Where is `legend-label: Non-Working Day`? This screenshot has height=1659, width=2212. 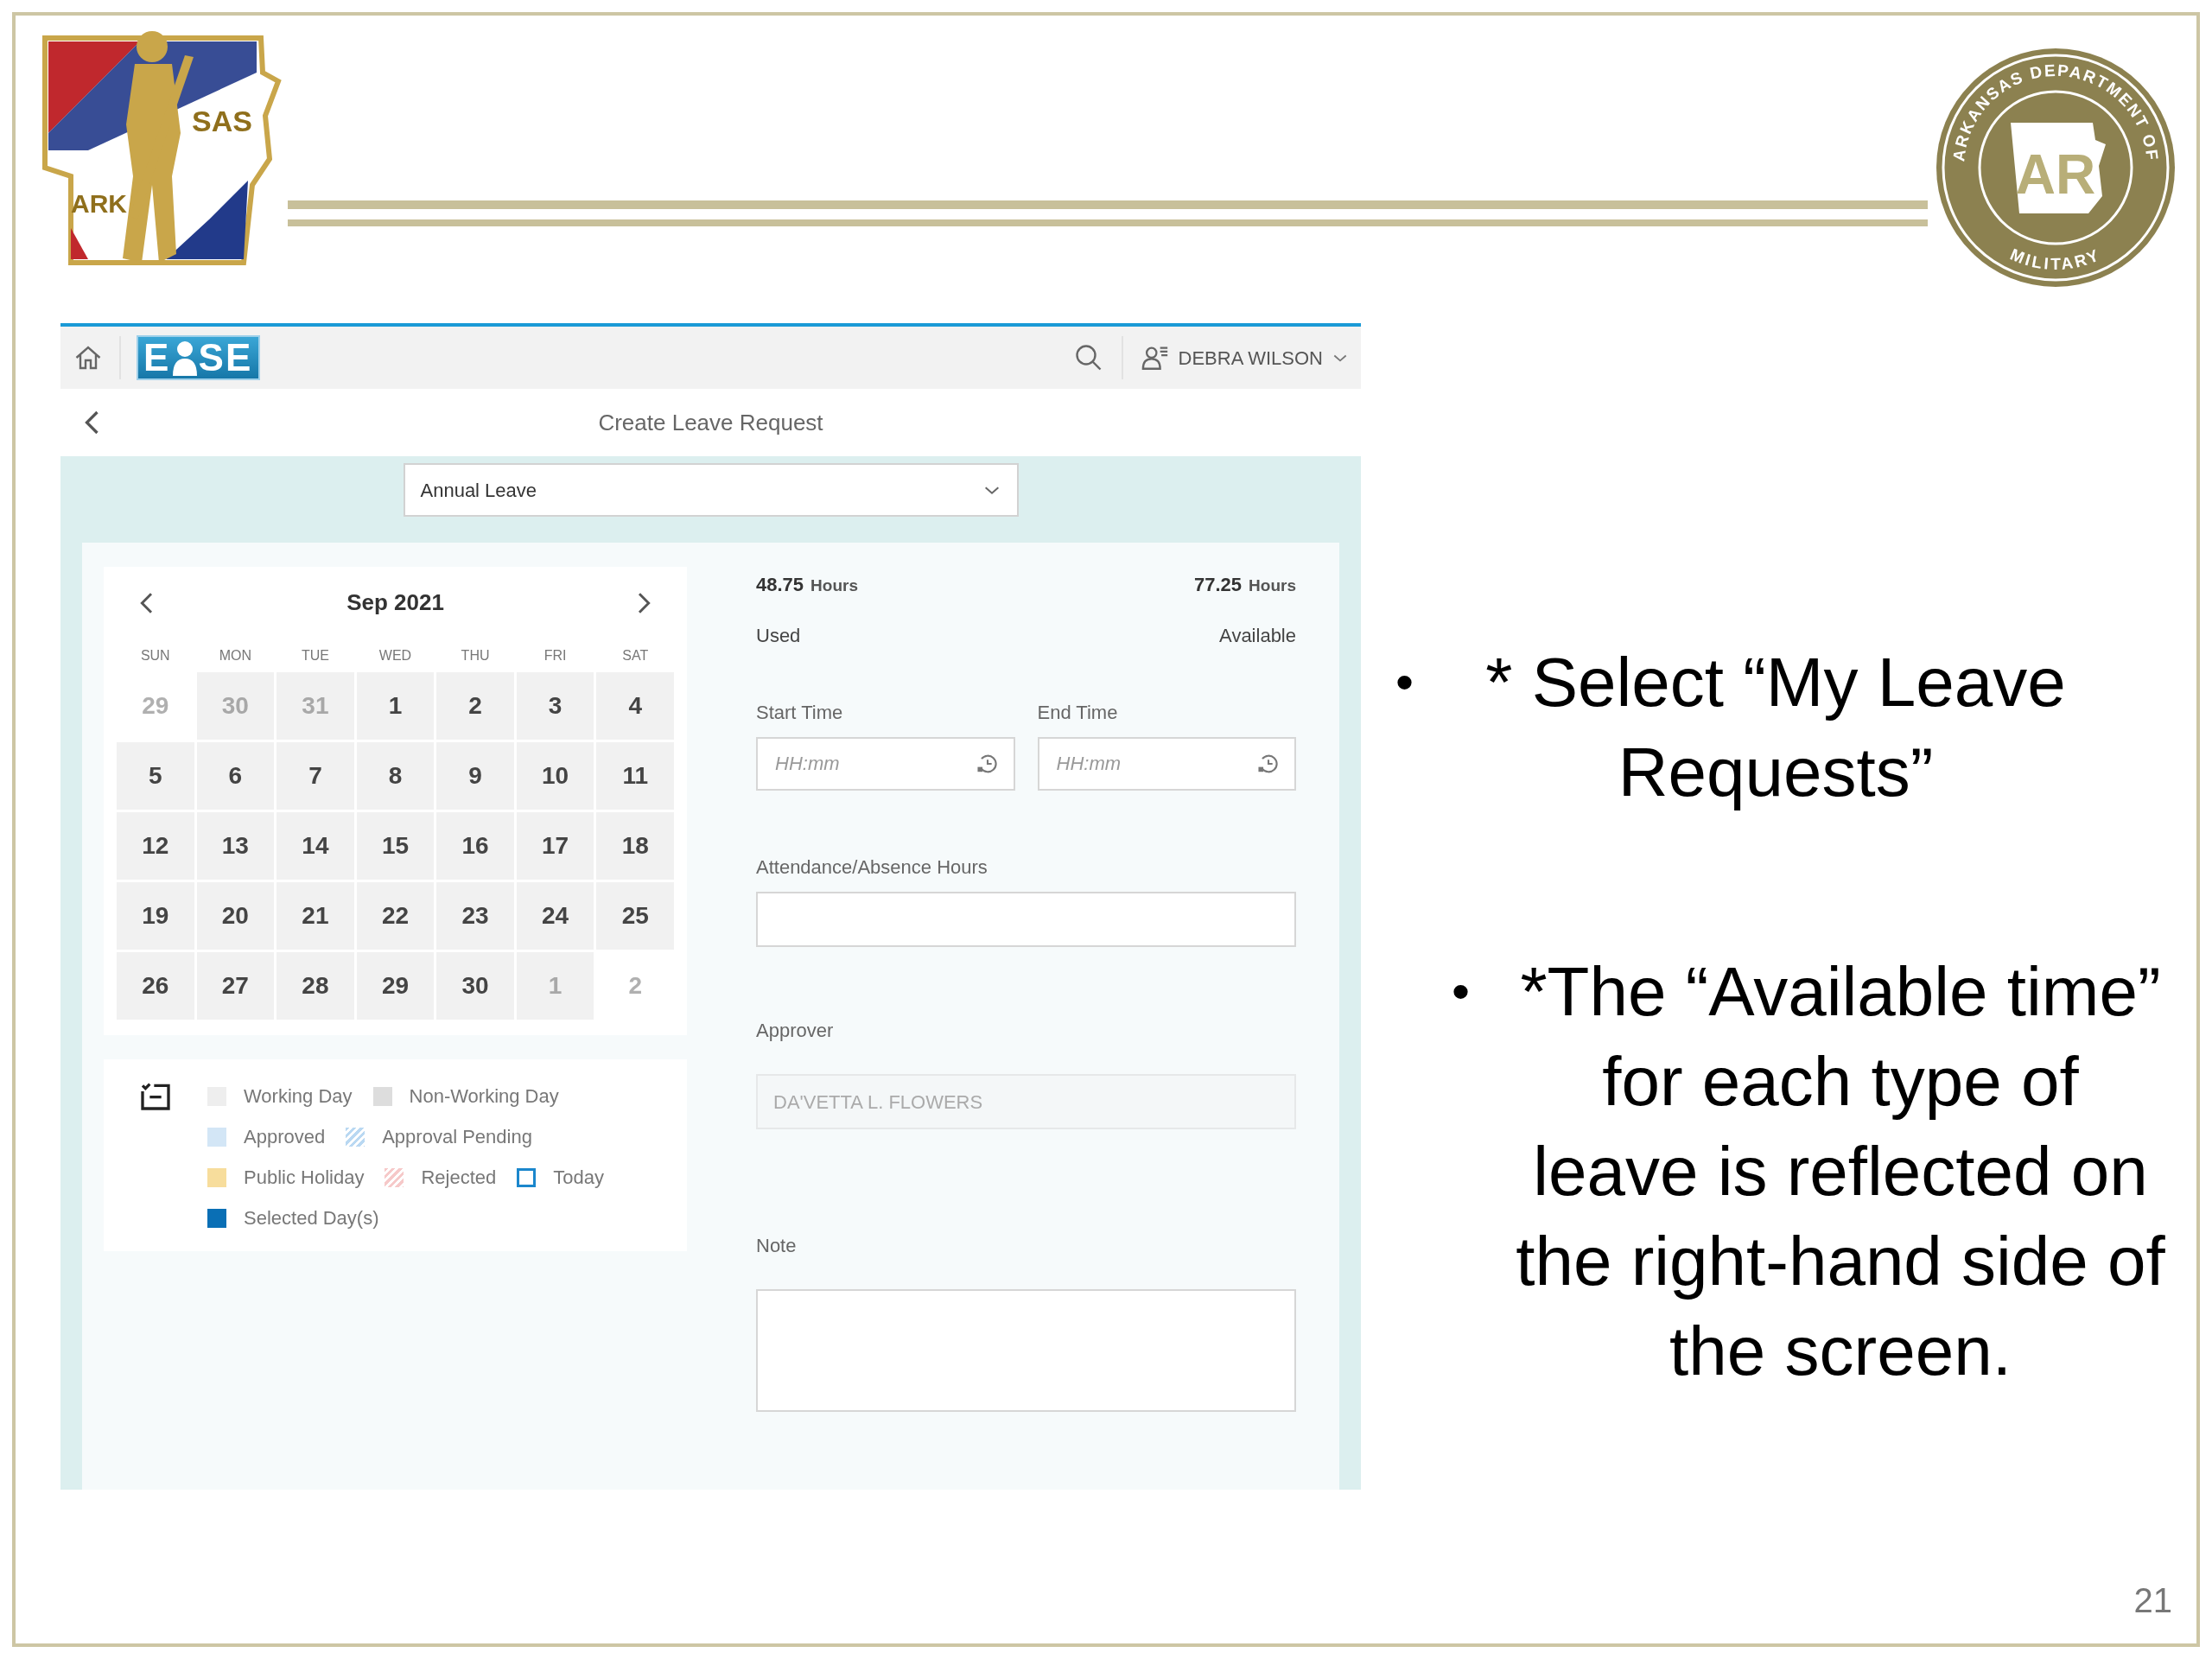 legend-label: Non-Working Day is located at coordinates (484, 1096).